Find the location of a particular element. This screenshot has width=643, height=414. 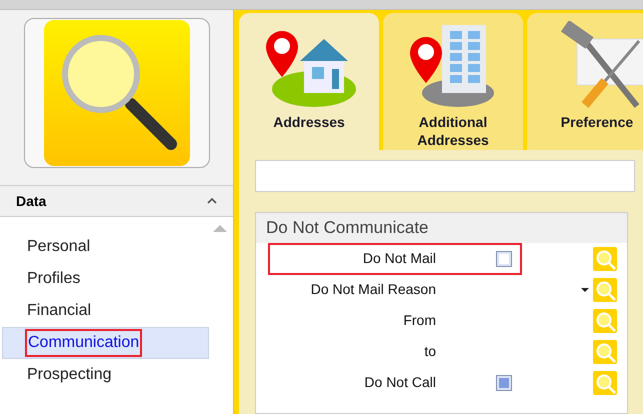

group-title: Do Not Communicate is located at coordinates (347, 228).